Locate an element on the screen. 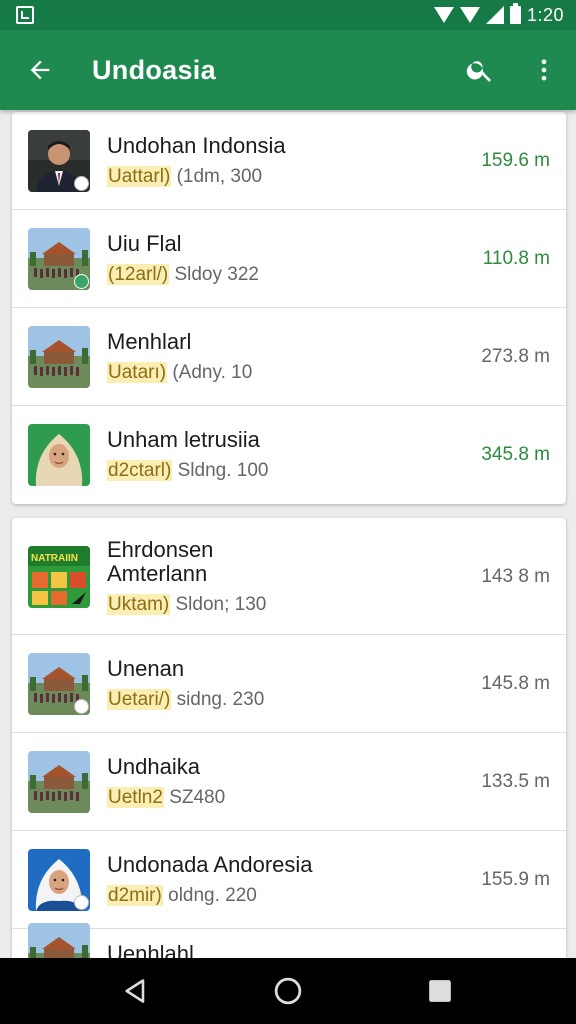 The image size is (576, 1024). circle-home-icon is located at coordinates (288, 991).